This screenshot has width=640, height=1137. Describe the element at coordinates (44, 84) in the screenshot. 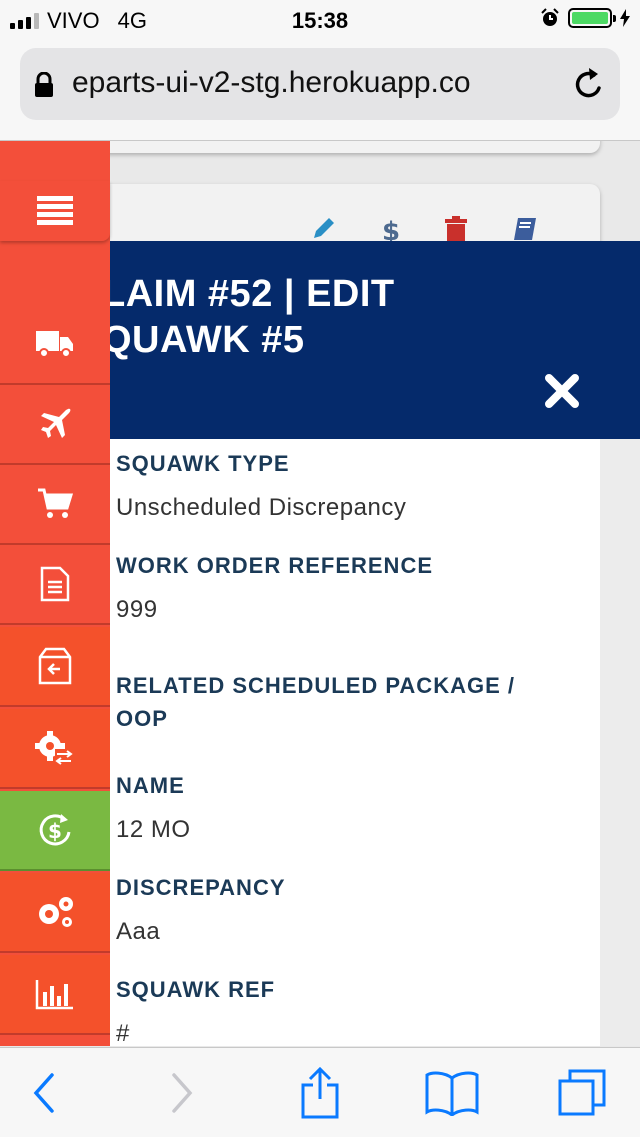

I see `lock-icon` at that location.